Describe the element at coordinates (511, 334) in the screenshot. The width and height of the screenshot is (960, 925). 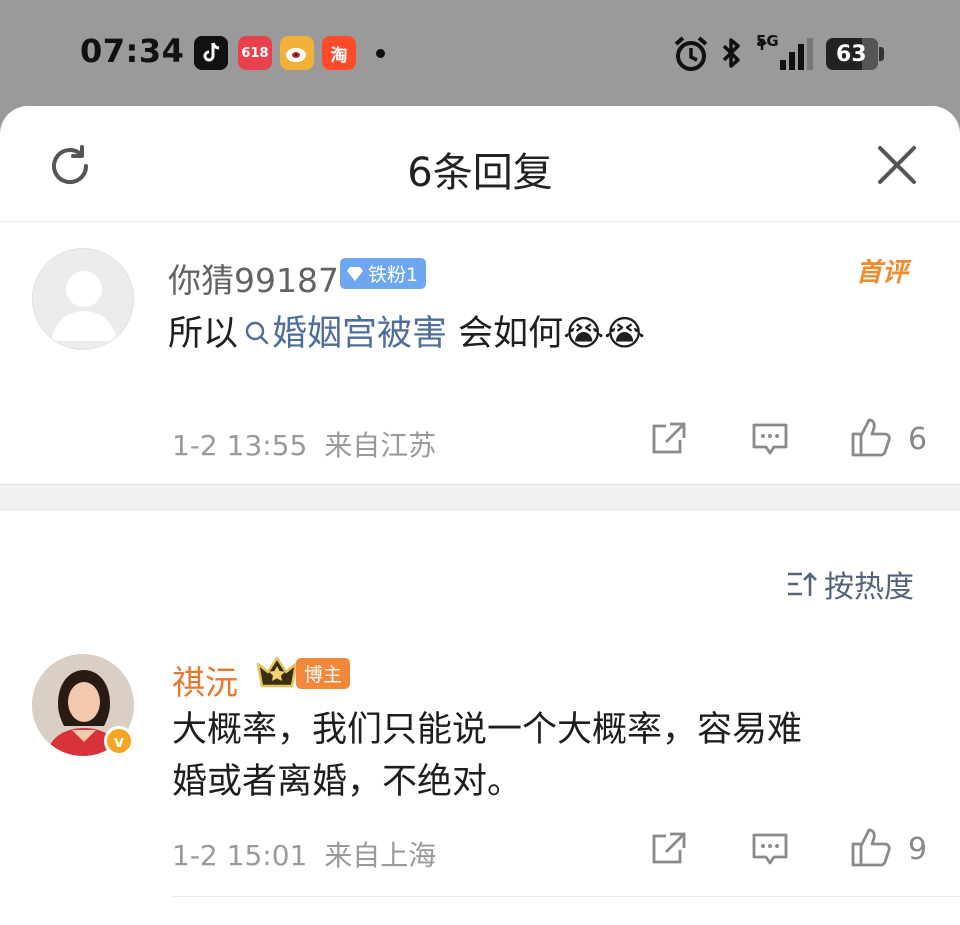
I see `comment-text-suffix: 会如何` at that location.